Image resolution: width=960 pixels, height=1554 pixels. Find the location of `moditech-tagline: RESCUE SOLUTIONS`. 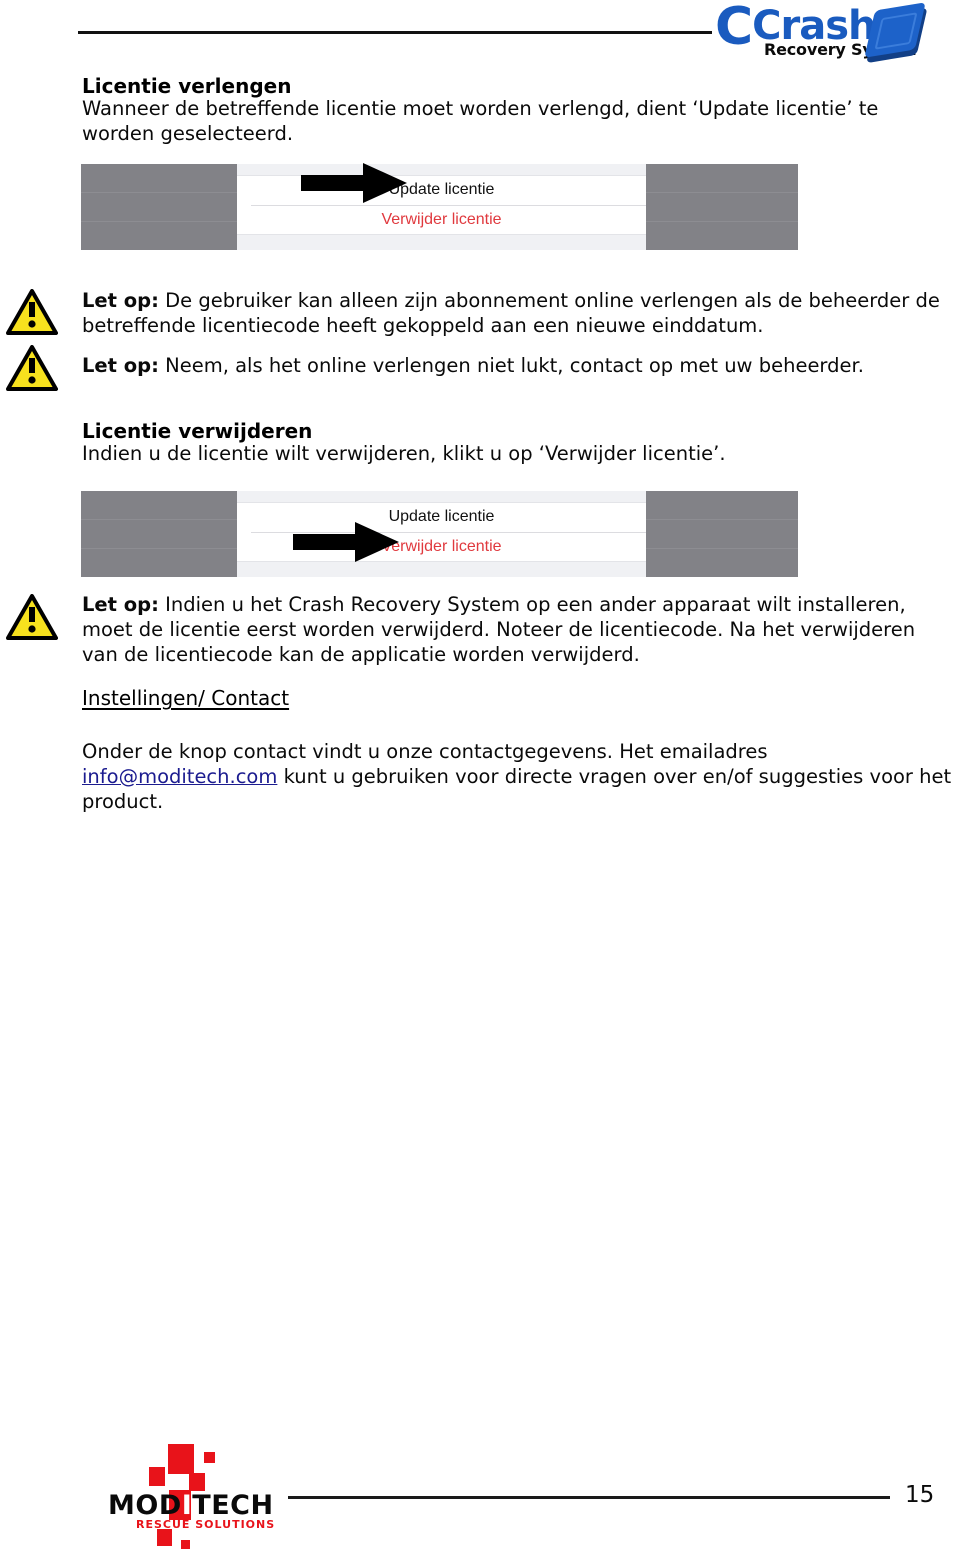

moditech-tagline: RESCUE SOLUTIONS is located at coordinates (206, 1524).